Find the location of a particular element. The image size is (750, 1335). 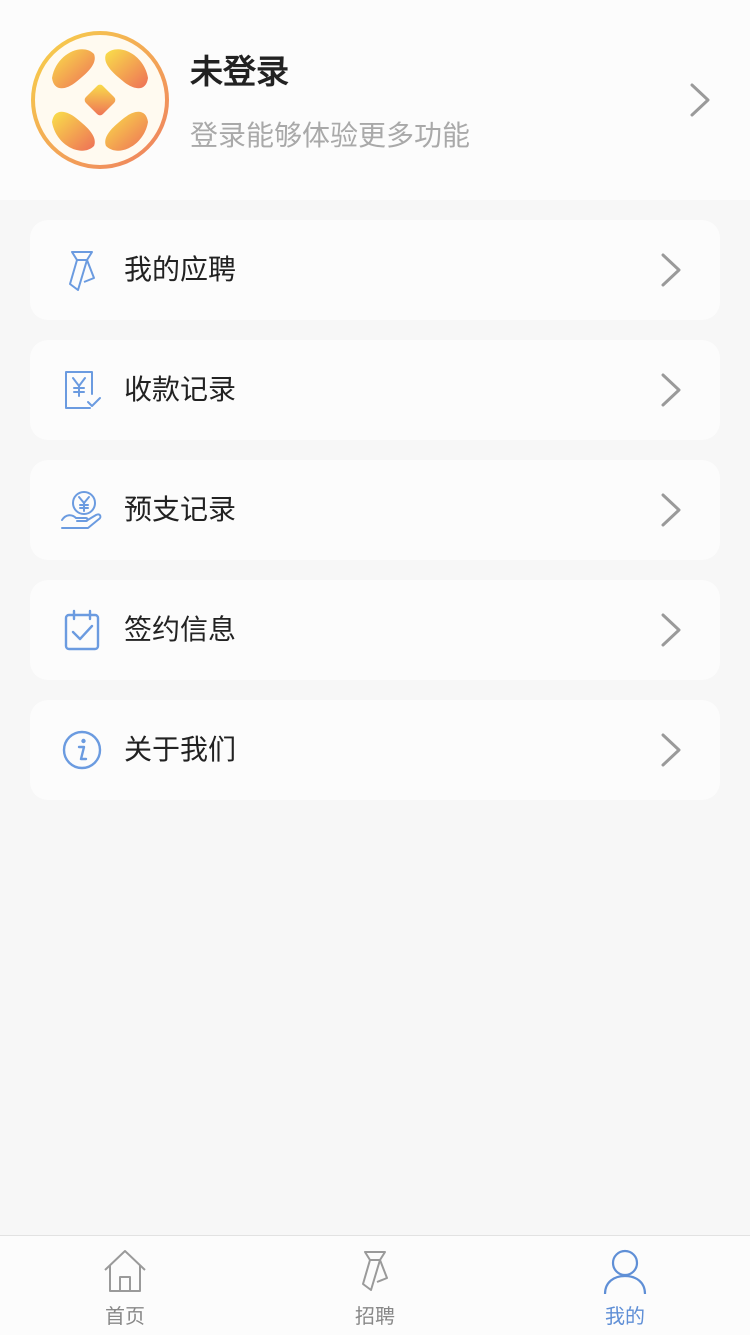

coin-logo-icon is located at coordinates (100, 100).